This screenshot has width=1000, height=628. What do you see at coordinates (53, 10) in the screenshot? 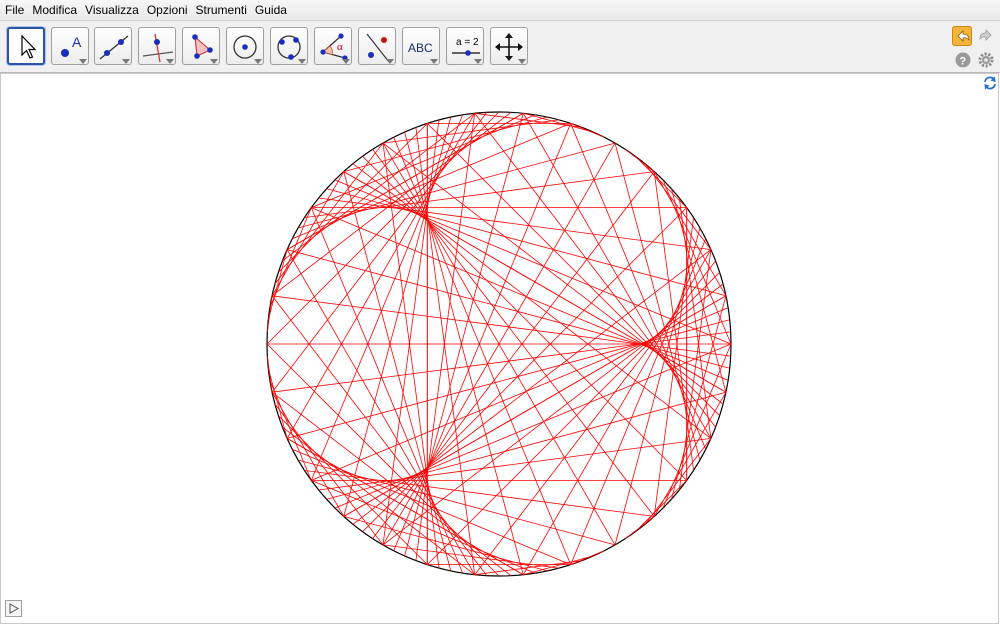
I see `menu-modifica: Modifica` at bounding box center [53, 10].